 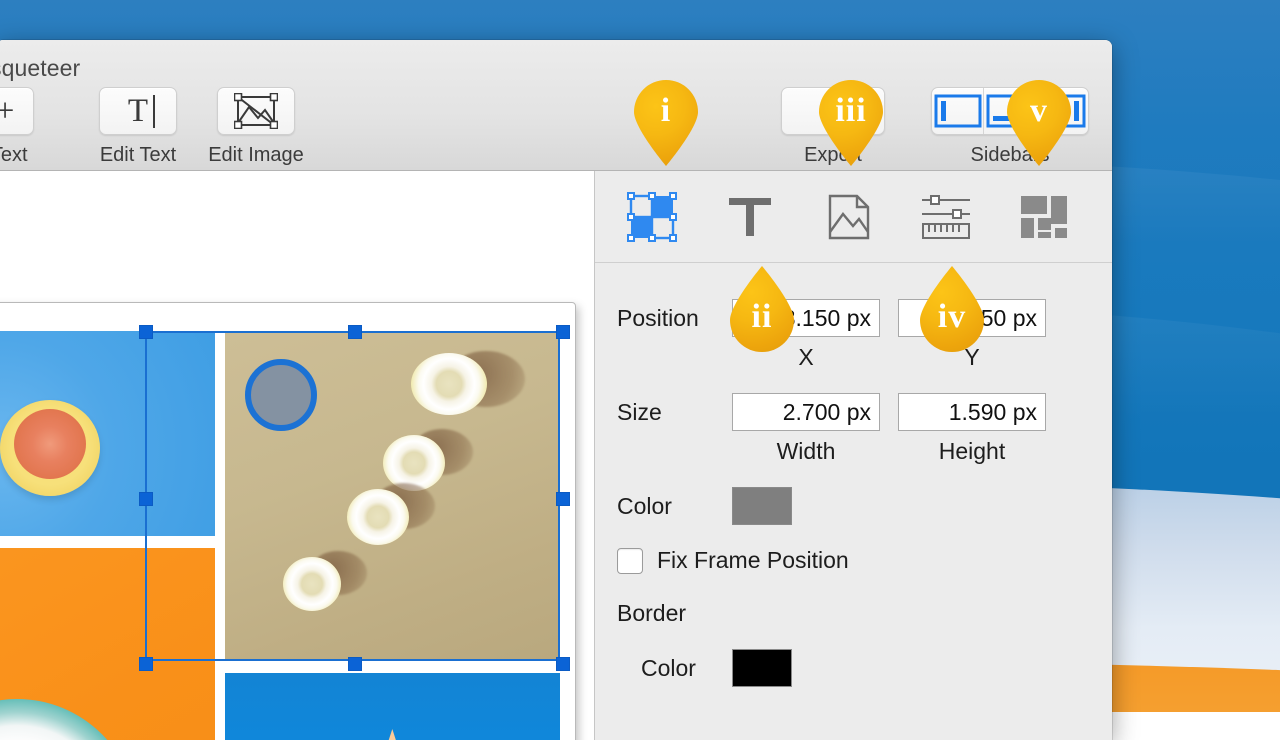 I want to click on size-height-input: 1.590 px, so click(x=972, y=412).